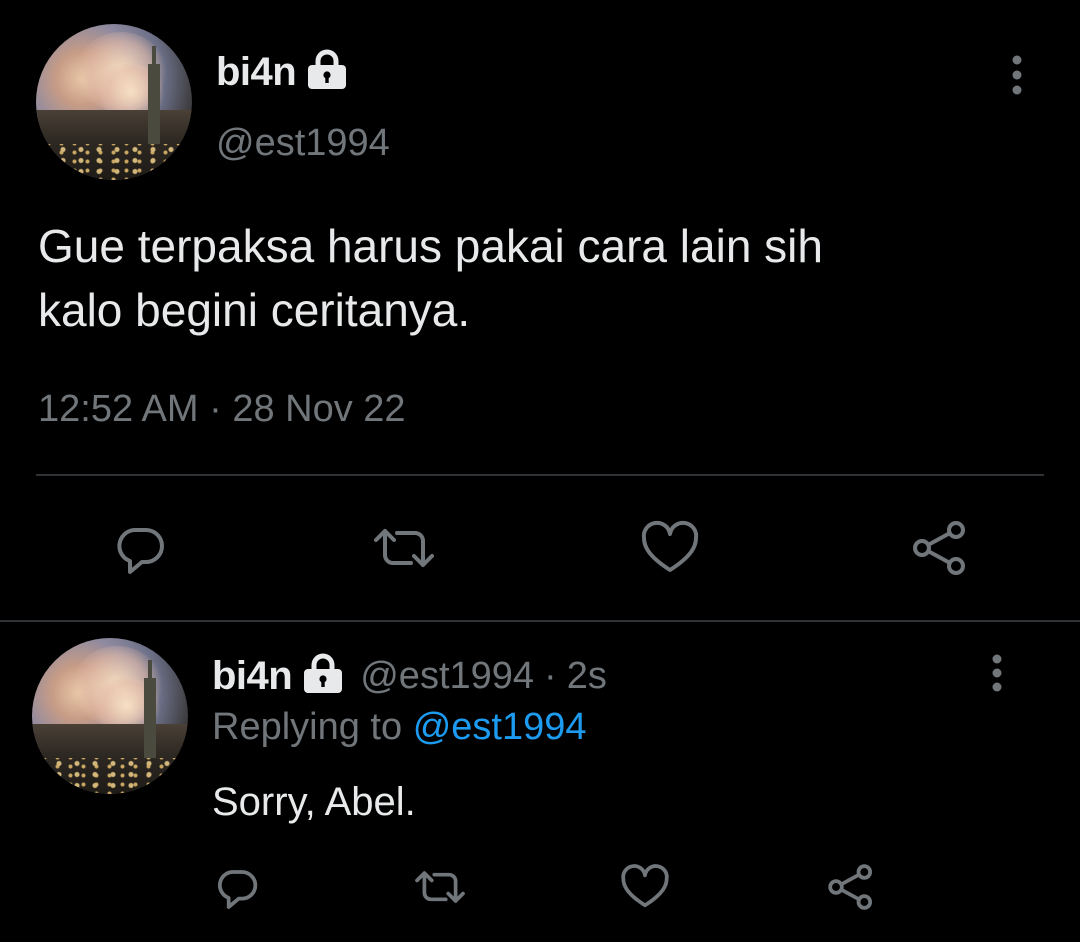 The image size is (1080, 942). Describe the element at coordinates (540, 475) in the screenshot. I see `divider` at that location.